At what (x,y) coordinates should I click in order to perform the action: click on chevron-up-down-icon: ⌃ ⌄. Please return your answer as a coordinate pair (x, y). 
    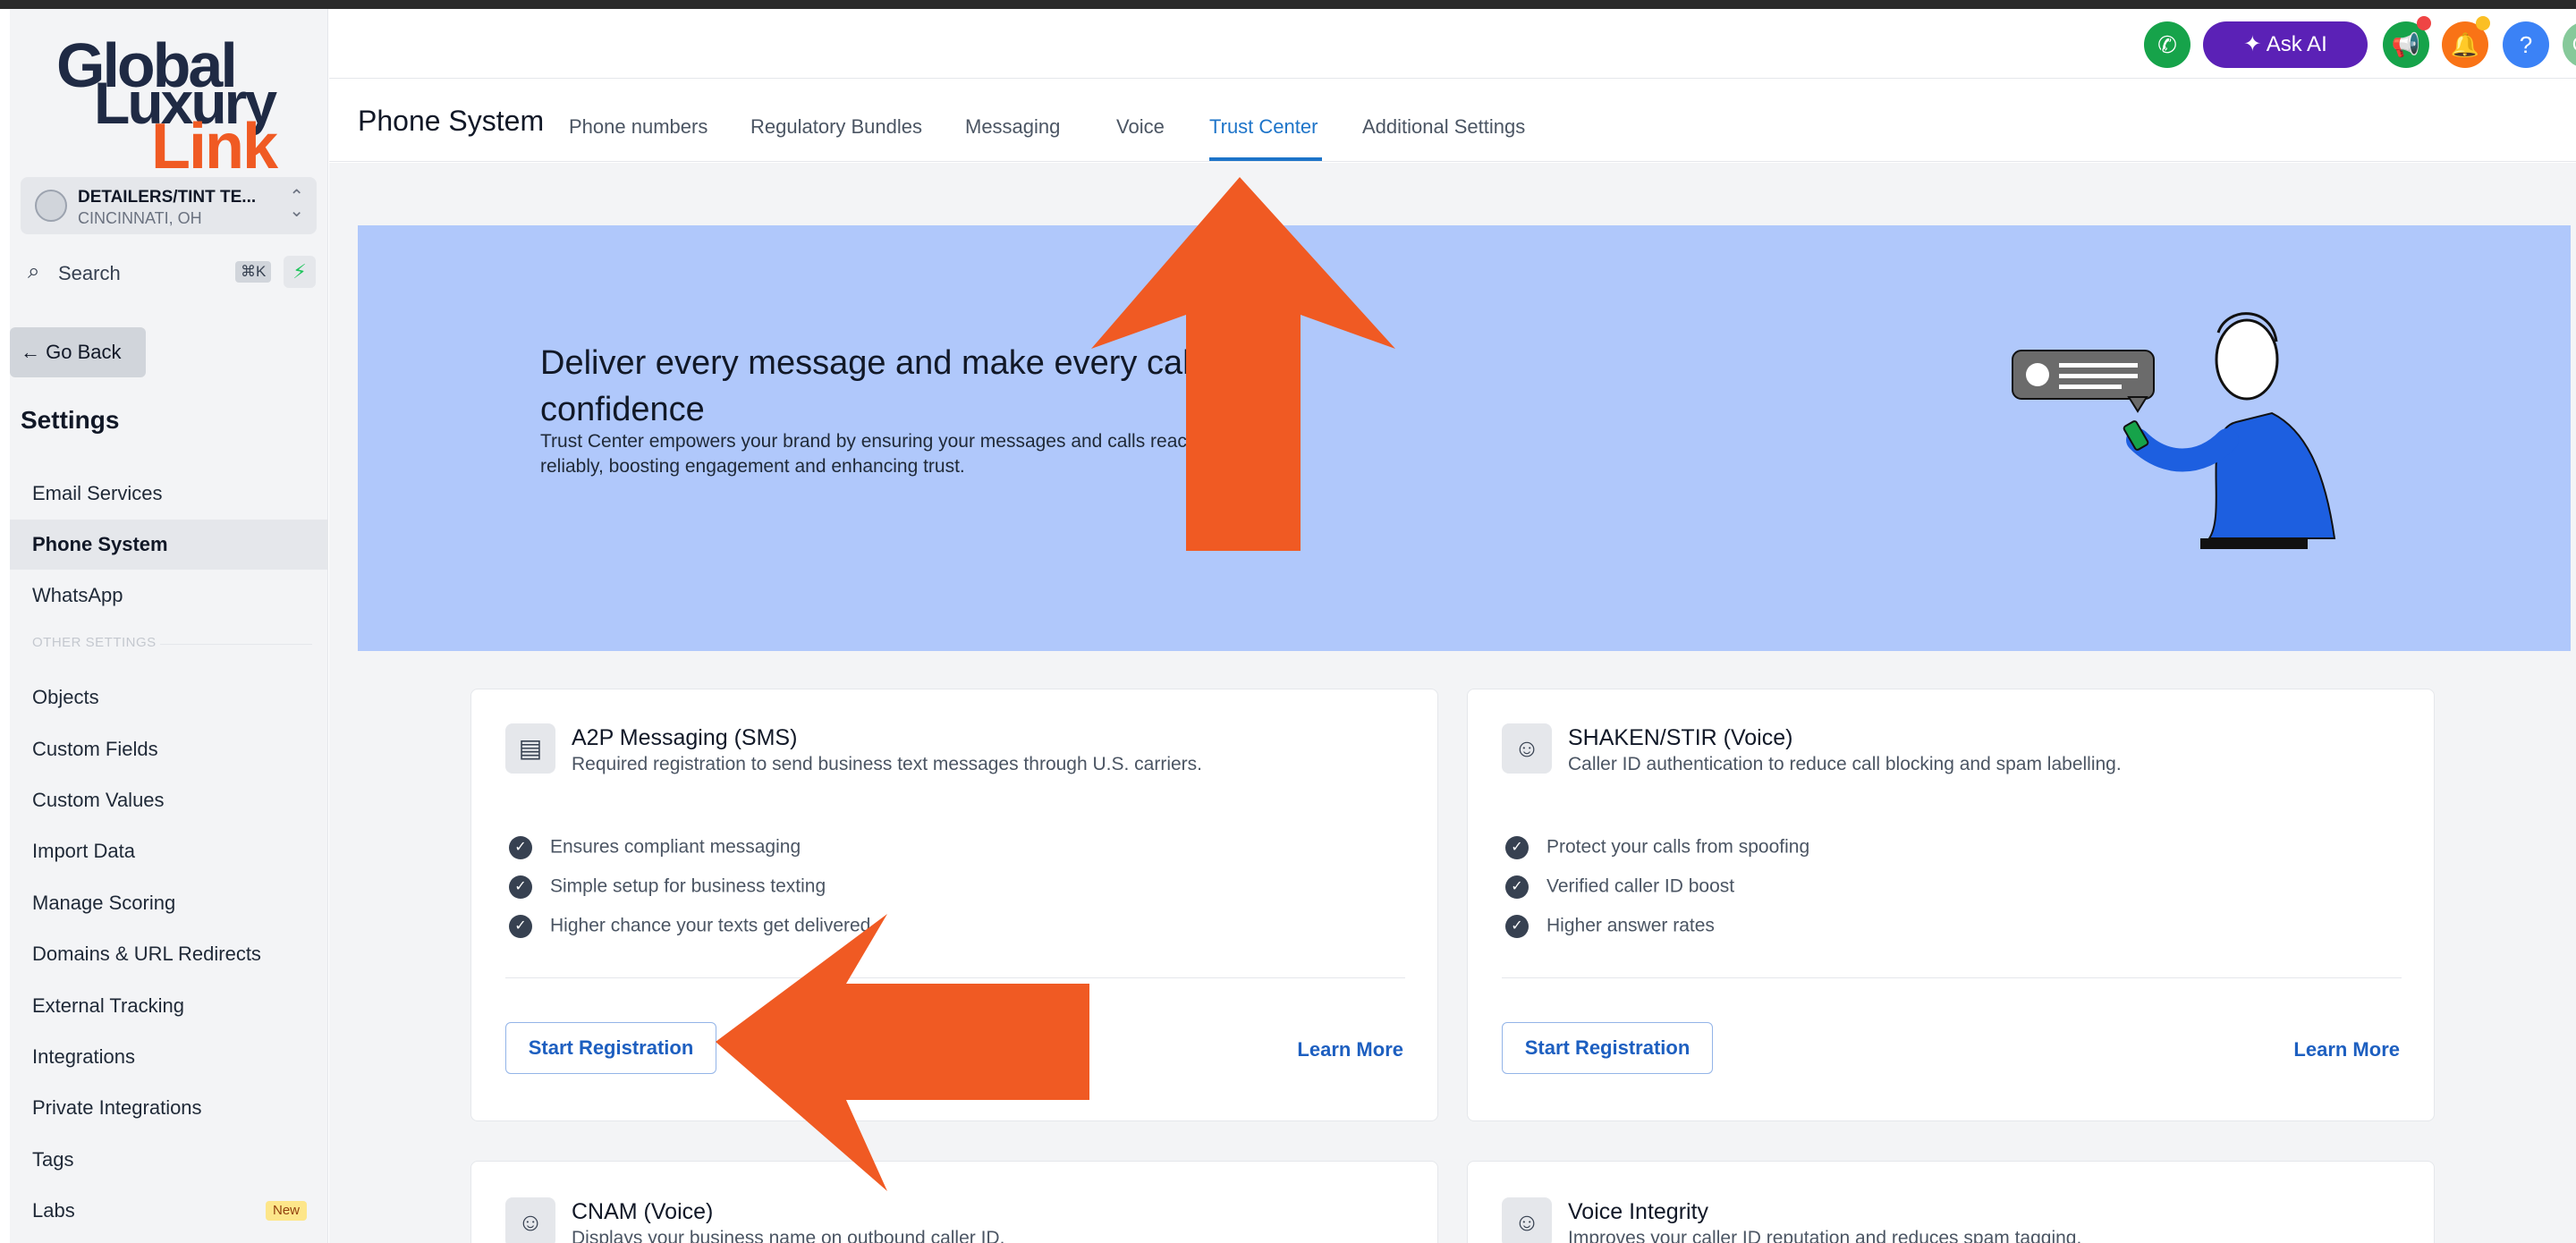
    Looking at the image, I should click on (296, 204).